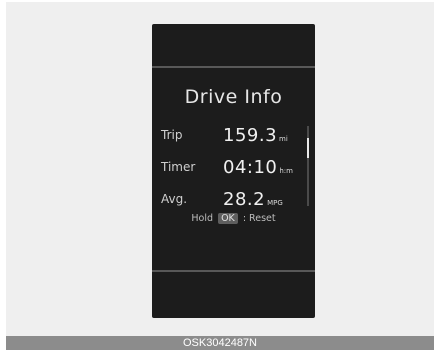 The height and width of the screenshot is (350, 439). I want to click on timer-value-group: 04:10 h:m, so click(258, 167).